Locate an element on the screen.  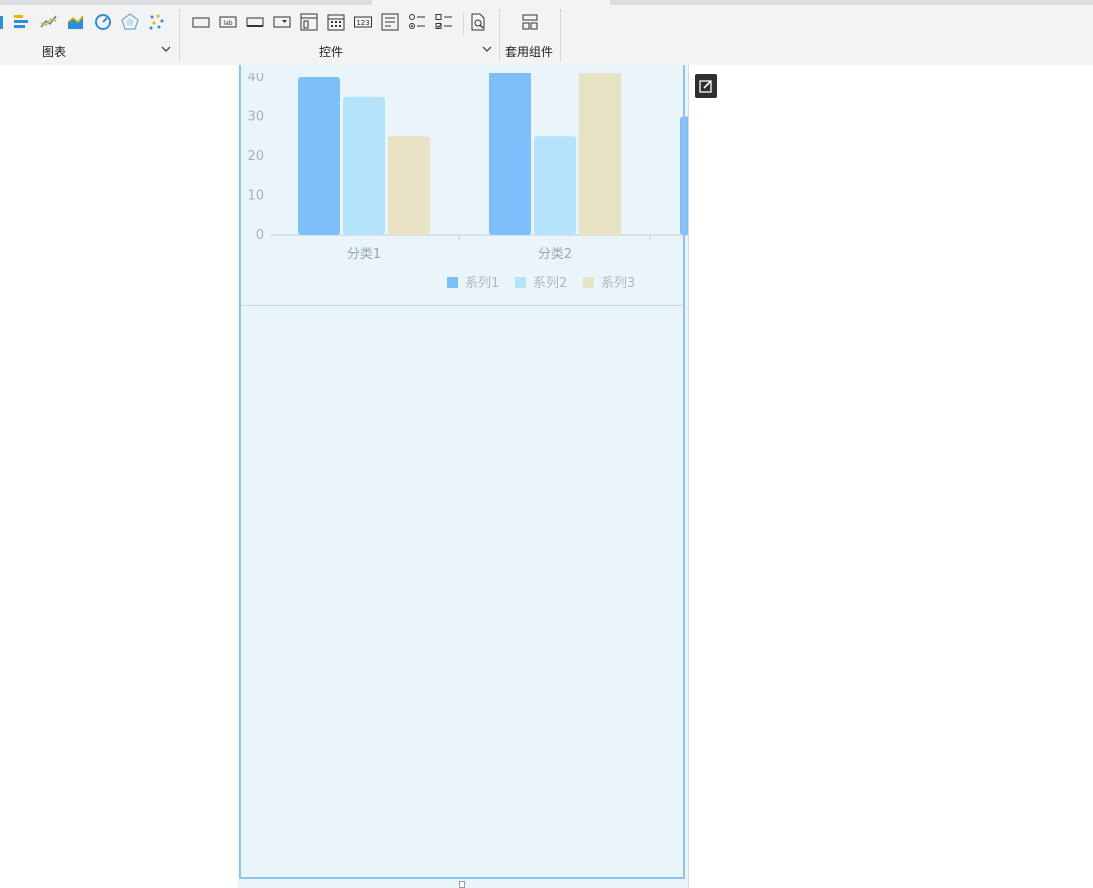
date-picker-icon is located at coordinates (336, 22).